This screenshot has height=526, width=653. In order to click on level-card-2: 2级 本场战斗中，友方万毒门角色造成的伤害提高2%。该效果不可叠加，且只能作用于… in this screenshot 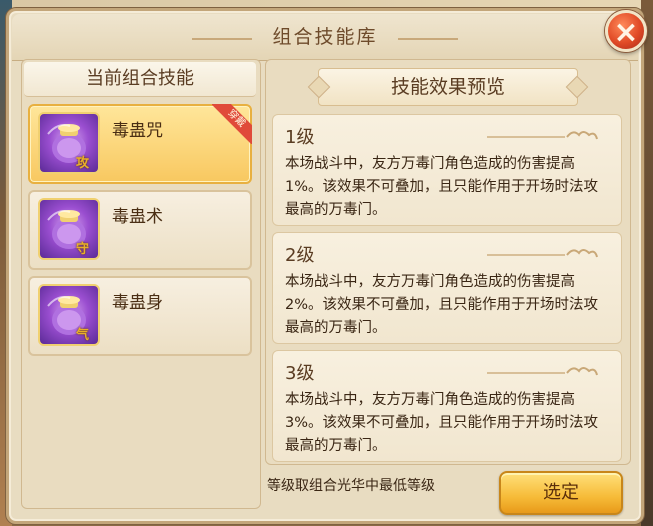, I will do `click(447, 288)`.